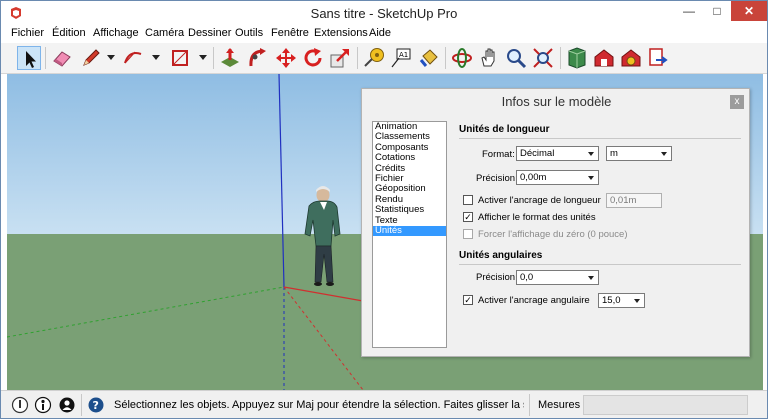  Describe the element at coordinates (164, 33) in the screenshot. I see `menu-camera: Caméra` at that location.